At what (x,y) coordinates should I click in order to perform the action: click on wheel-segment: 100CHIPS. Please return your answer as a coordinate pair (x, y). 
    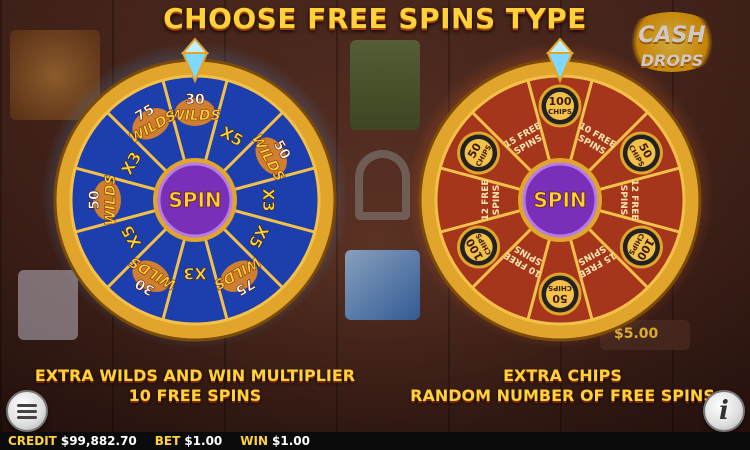
    Looking at the image, I should click on (560, 106).